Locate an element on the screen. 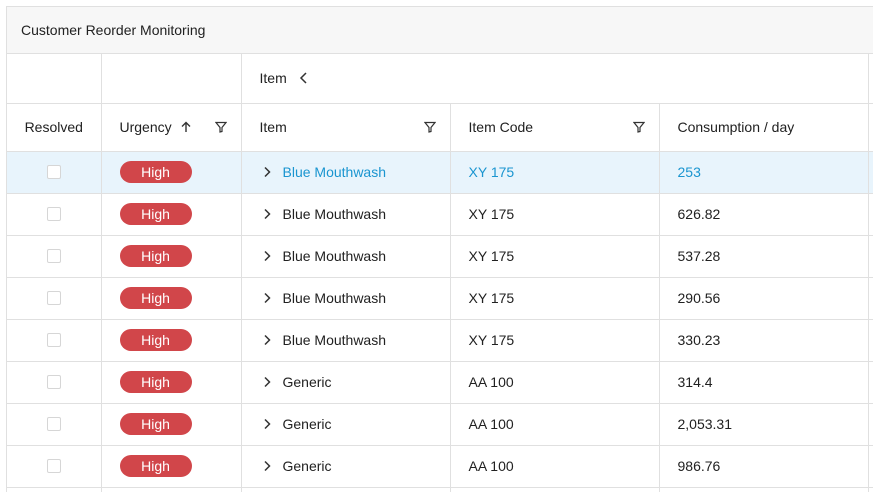  cell-consumption: 314.4 is located at coordinates (764, 382).